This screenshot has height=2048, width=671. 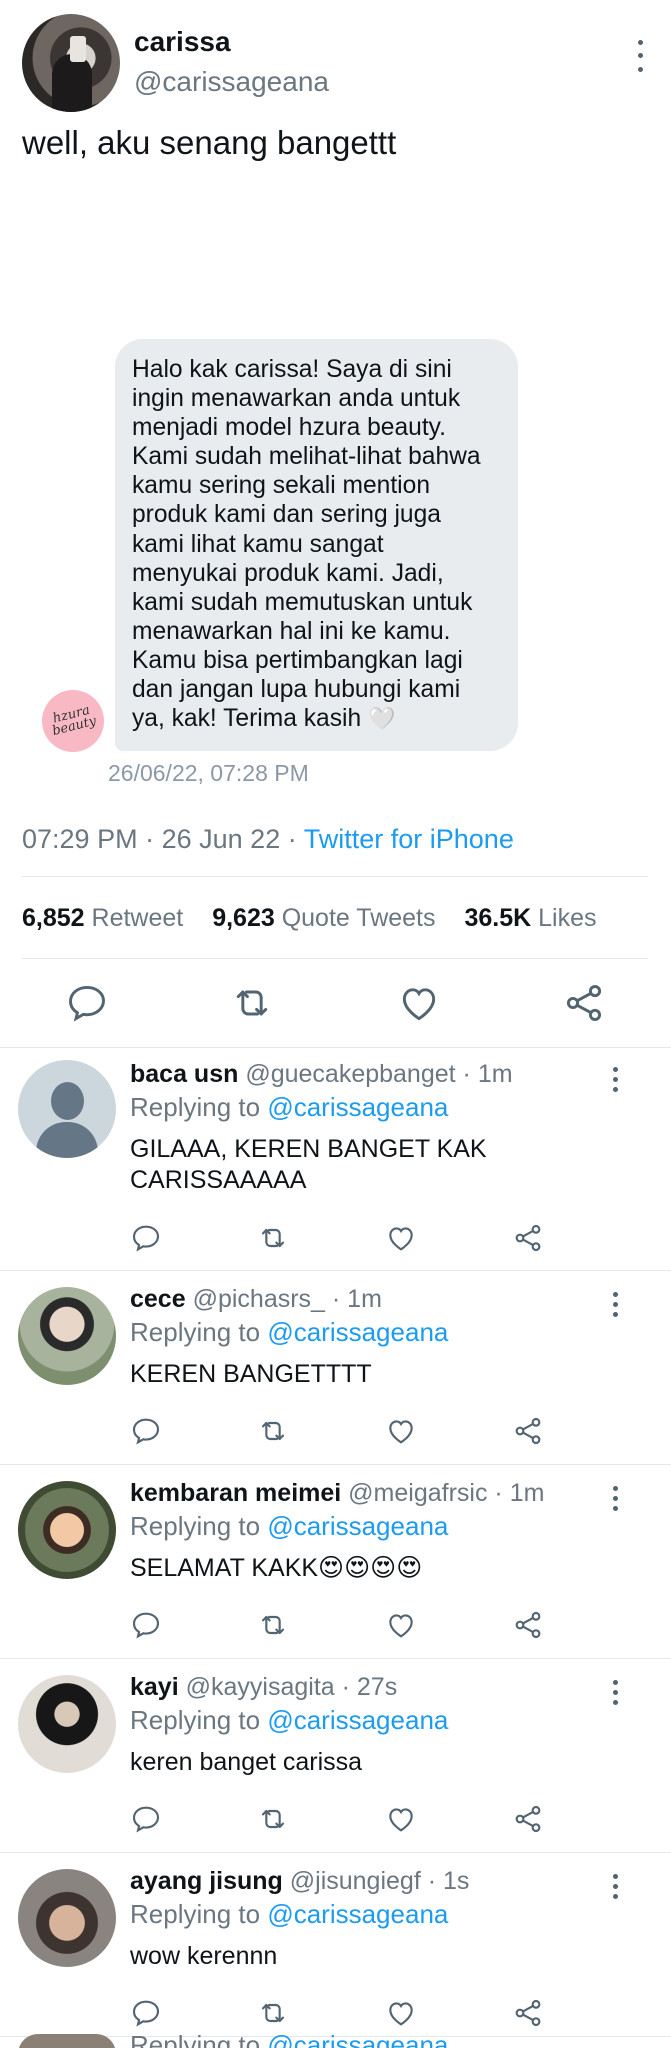 I want to click on quotes-stat: 9,623 Quote Tweets, so click(x=323, y=918).